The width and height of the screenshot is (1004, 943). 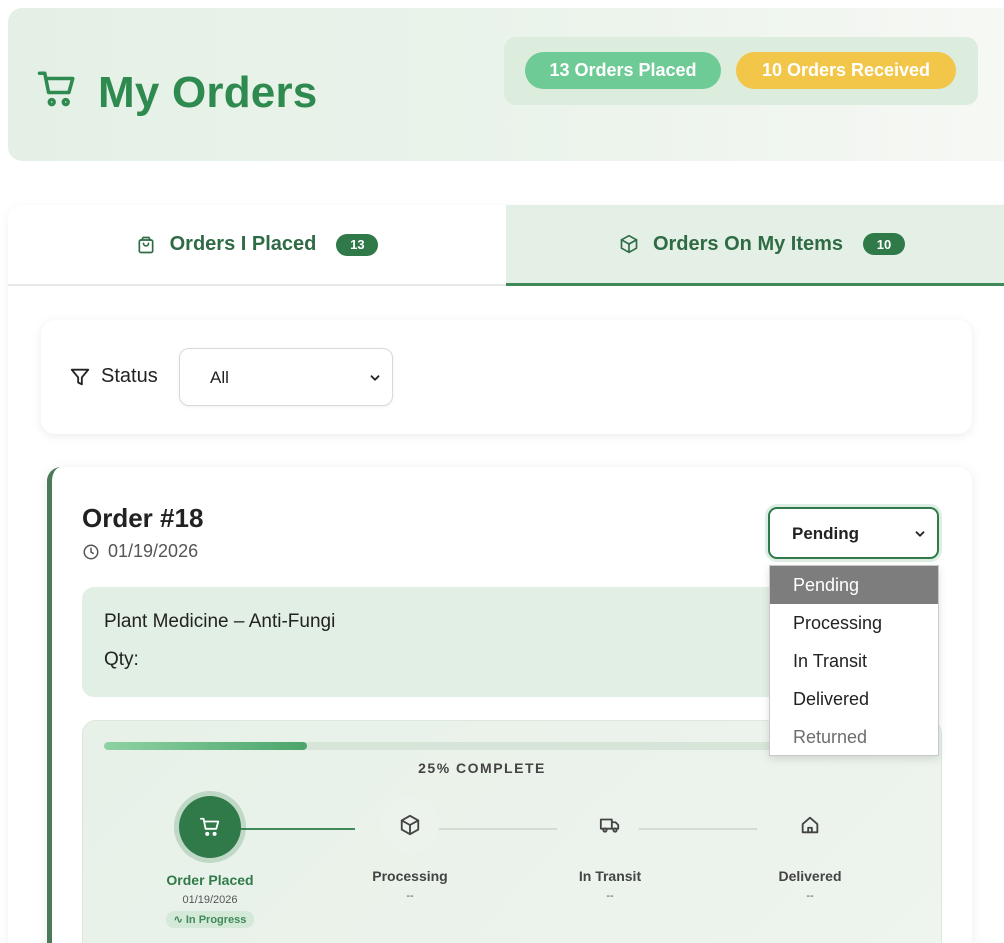 I want to click on order-date: 01/19/2026, so click(x=140, y=551).